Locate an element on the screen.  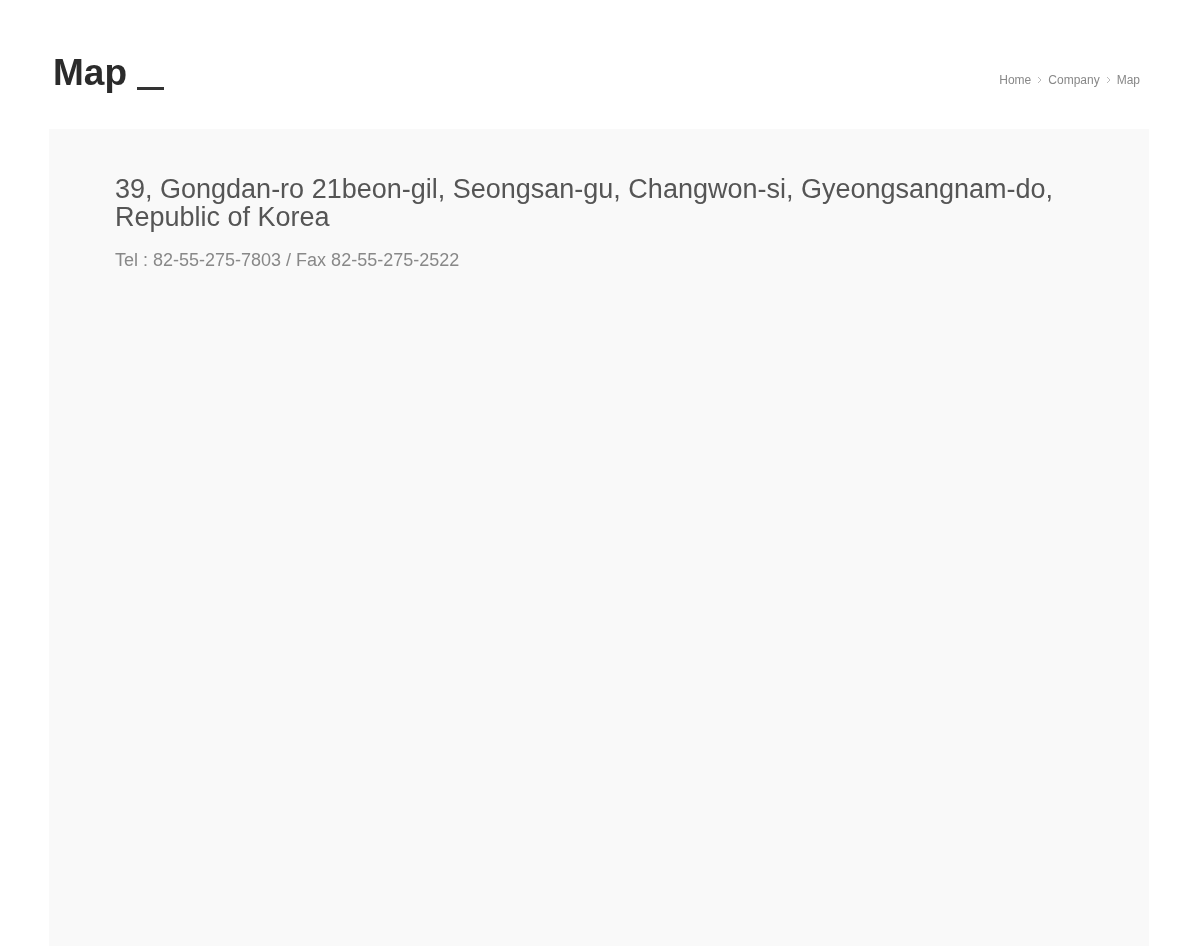
address: 39, Gongdan-ro 21beon-gil, Seongsan-gu, Changwon-si, Gyeongsangnam-do, Republic of Korea is located at coordinates (585, 203).